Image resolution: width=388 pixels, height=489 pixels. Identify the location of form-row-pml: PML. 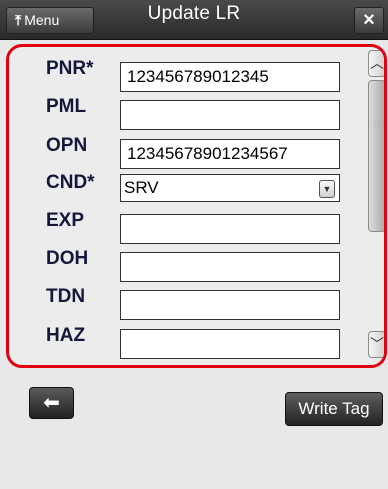
(189, 111).